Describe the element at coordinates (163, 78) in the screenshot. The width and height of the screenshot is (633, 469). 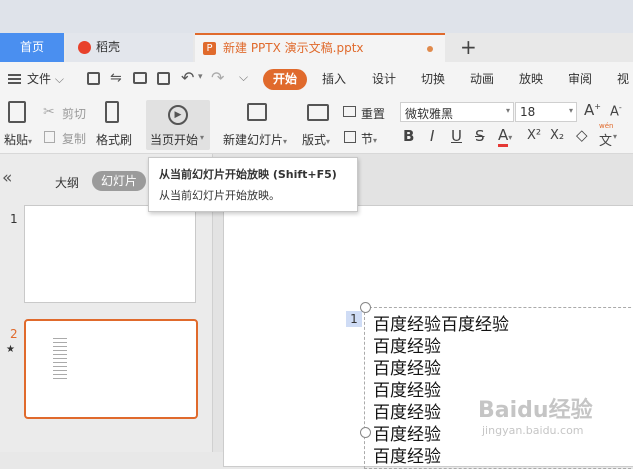
I see `print-preview-icon` at that location.